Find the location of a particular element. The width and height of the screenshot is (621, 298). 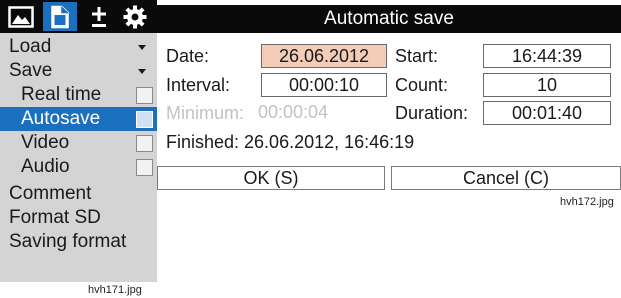

start-field: 16:44:39 is located at coordinates (547, 56).